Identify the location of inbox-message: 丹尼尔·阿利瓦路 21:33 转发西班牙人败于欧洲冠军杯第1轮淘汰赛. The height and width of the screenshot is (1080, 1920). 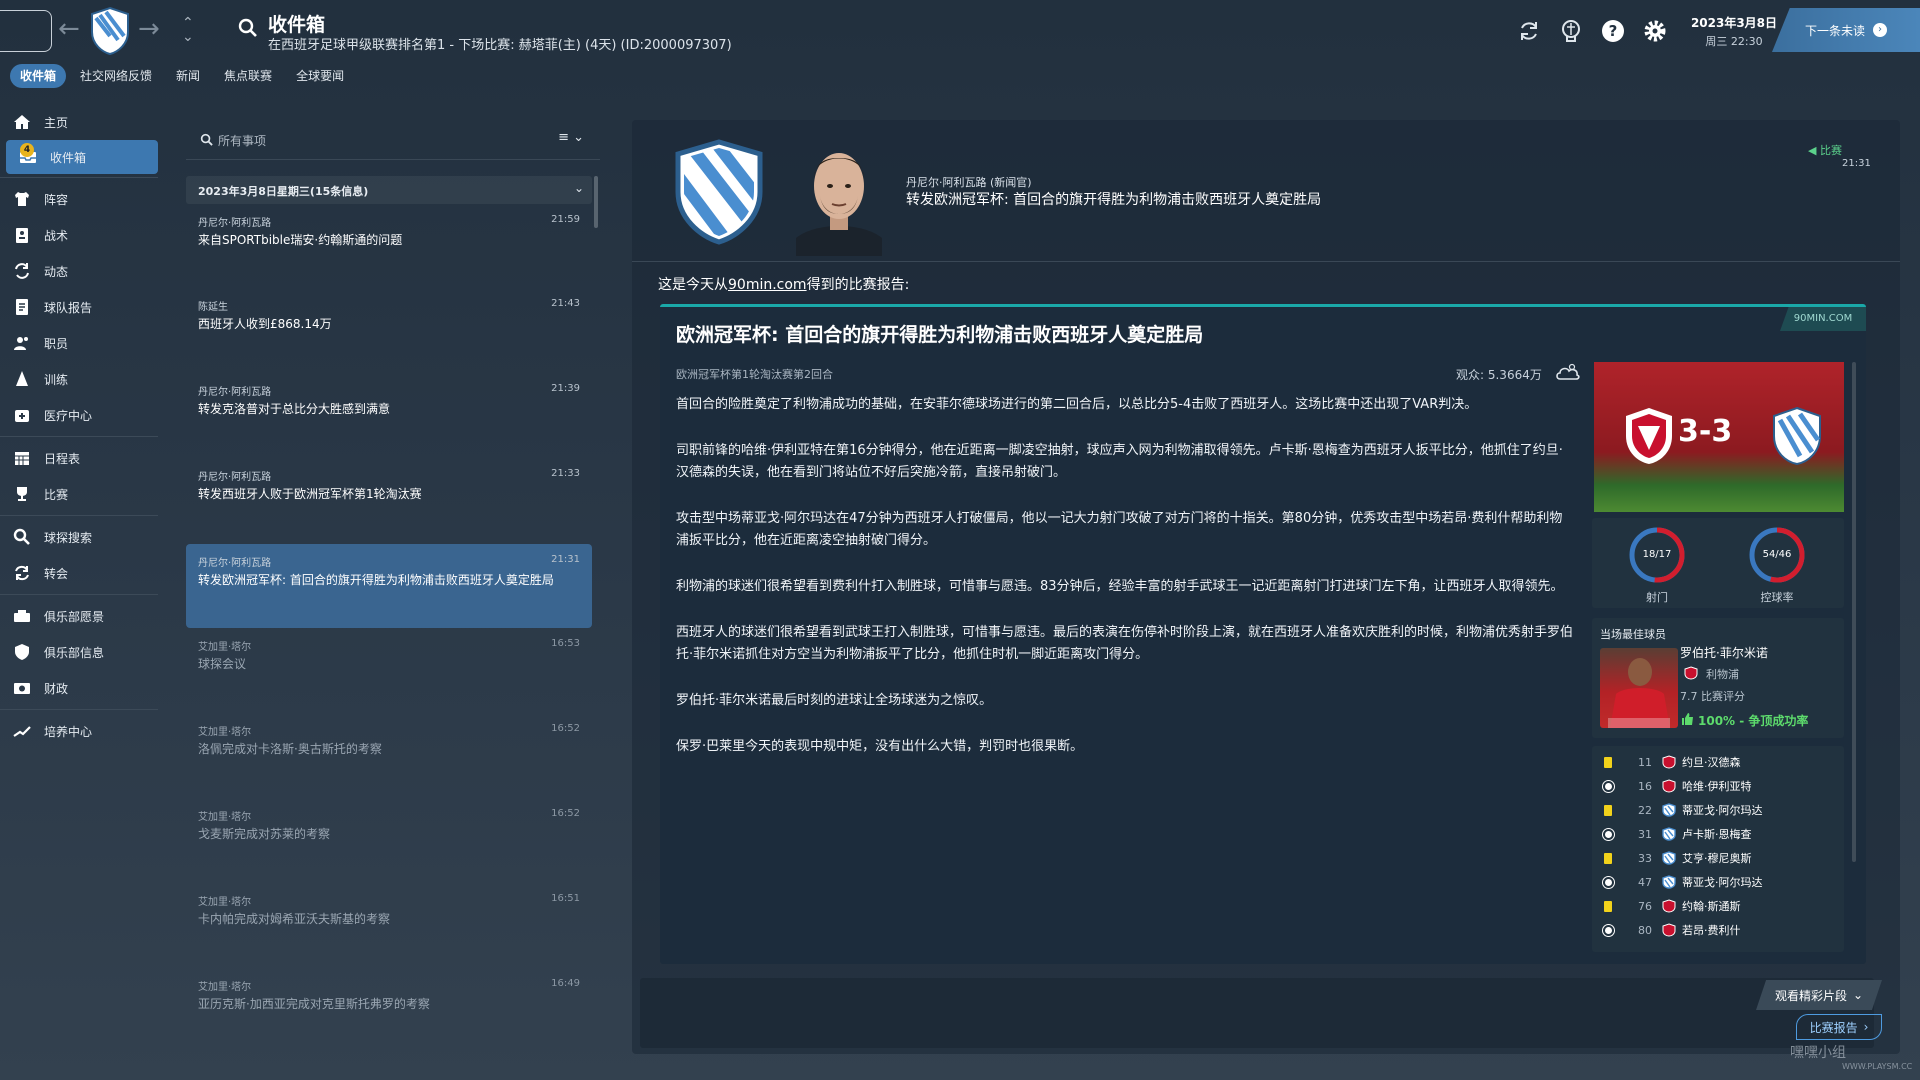
(389, 500).